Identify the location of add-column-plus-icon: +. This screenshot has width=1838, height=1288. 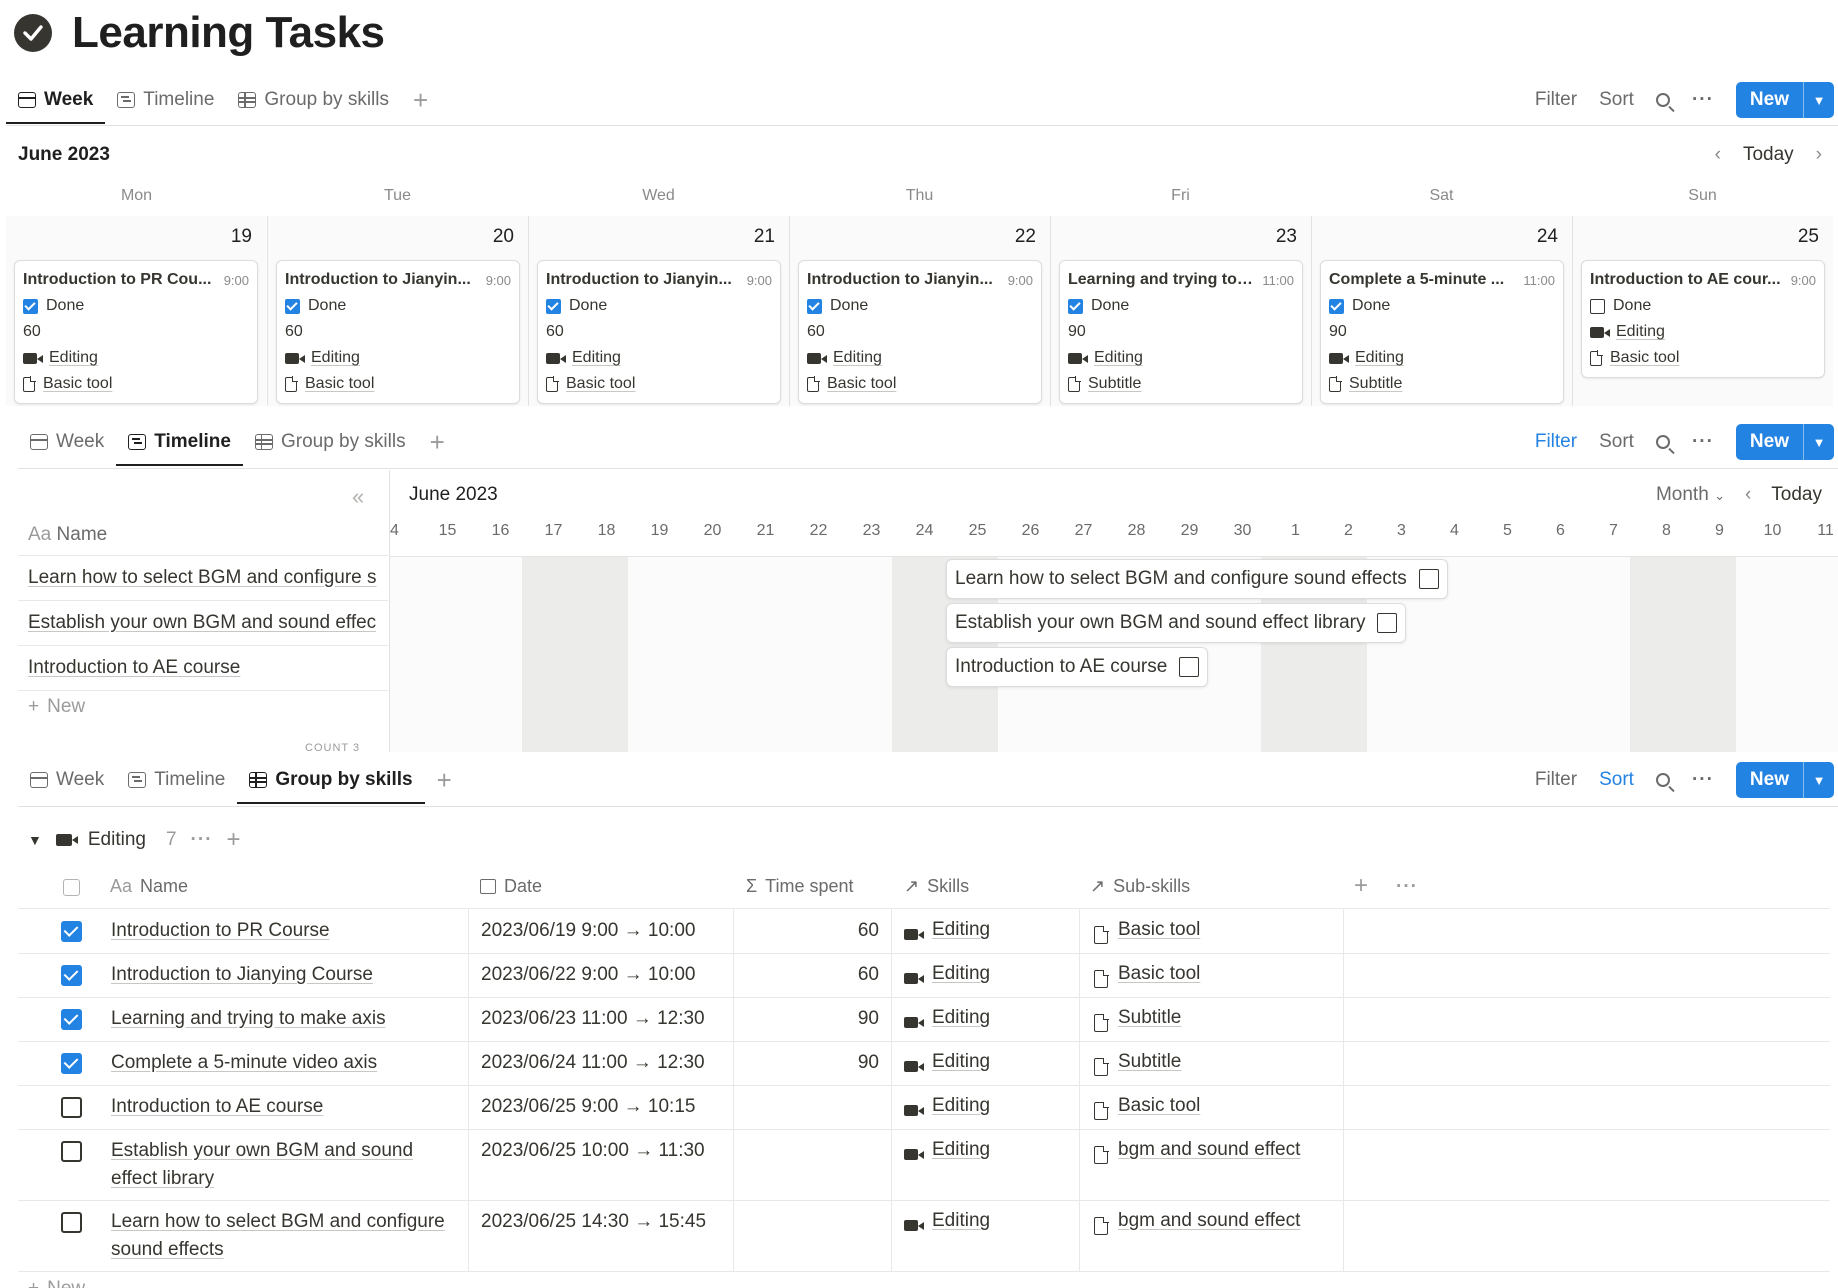
(1361, 886).